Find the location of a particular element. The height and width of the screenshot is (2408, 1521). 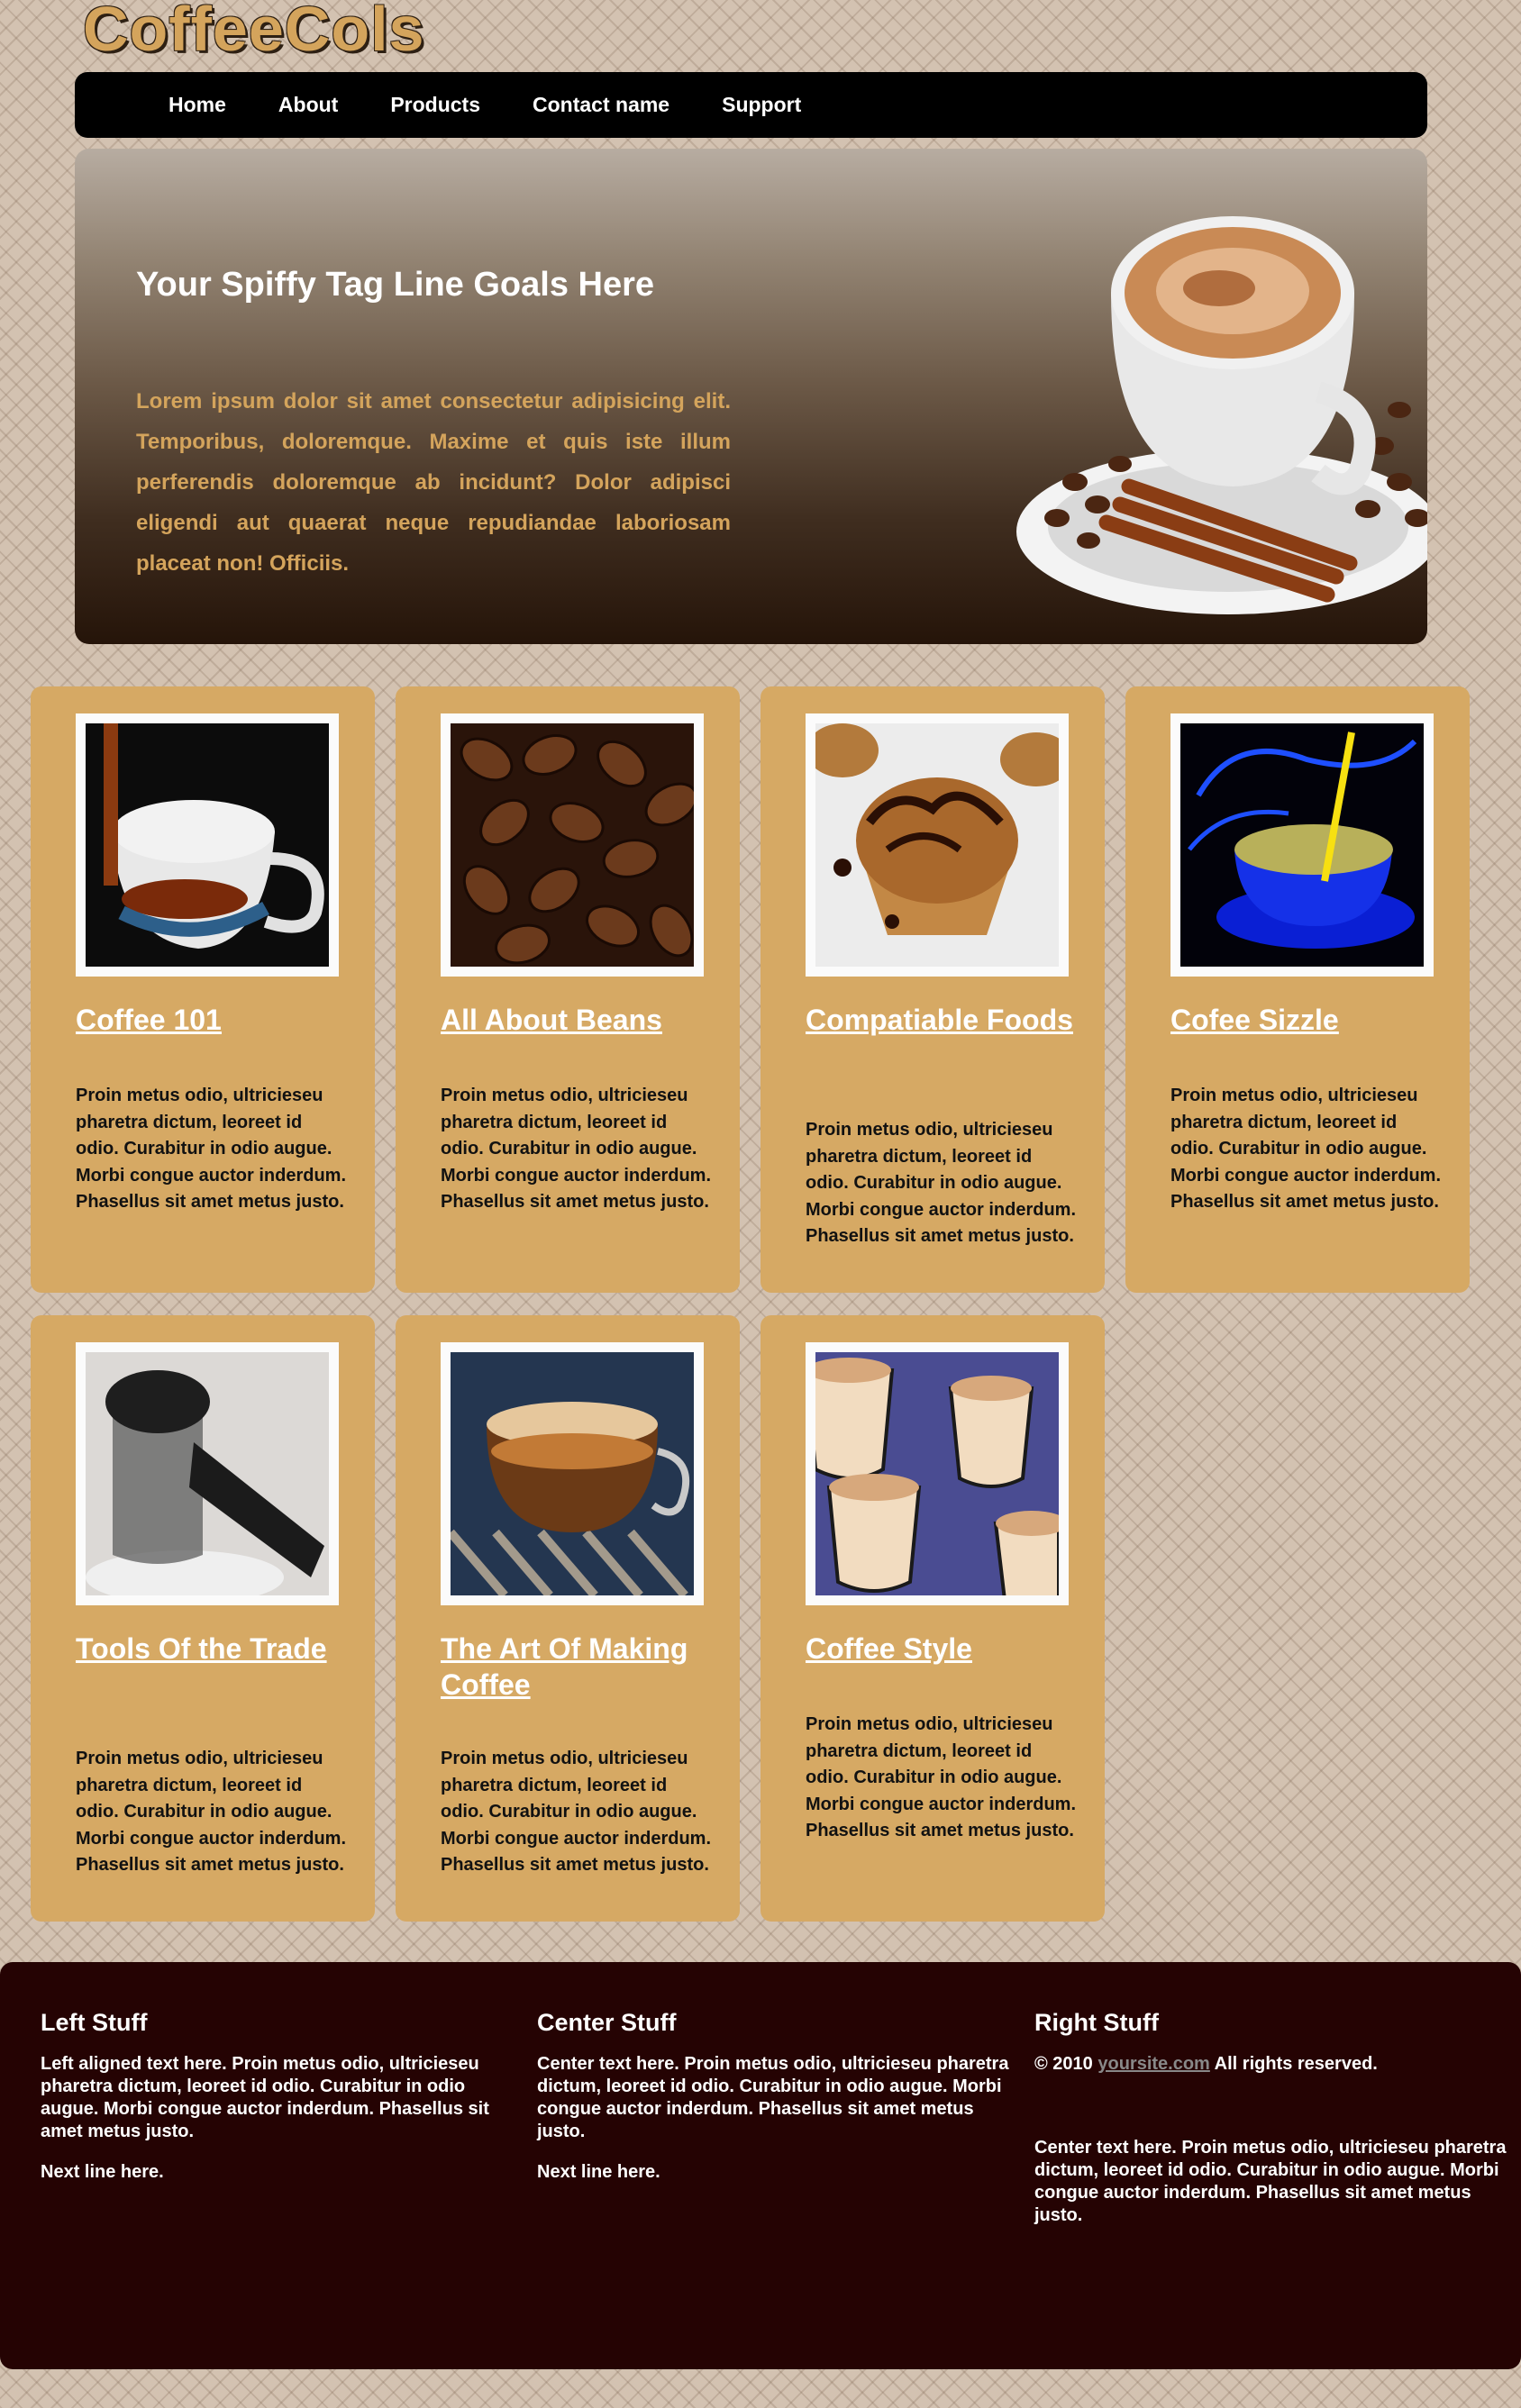

copyright-text: © 2010 is located at coordinates (1063, 2064).